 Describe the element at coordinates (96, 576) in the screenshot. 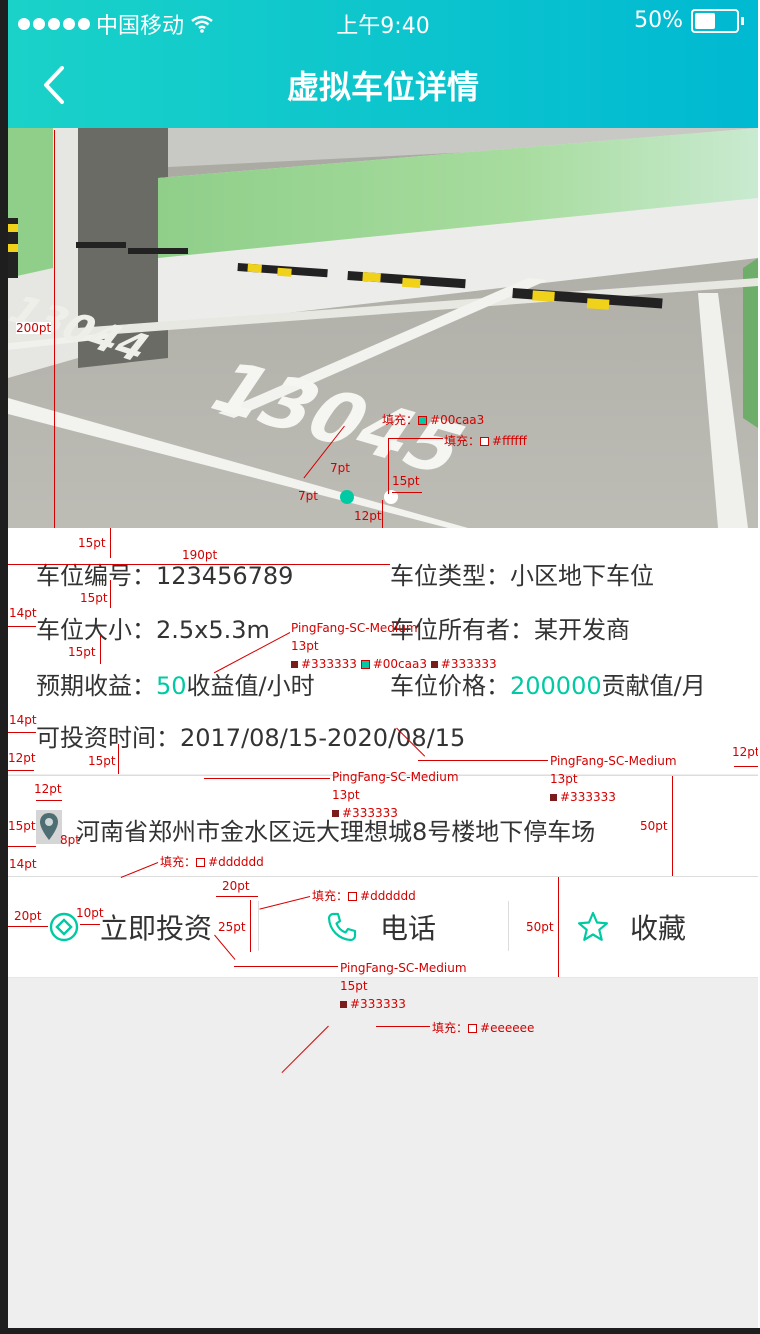

I see `spot-number-label: 车位编号：` at that location.